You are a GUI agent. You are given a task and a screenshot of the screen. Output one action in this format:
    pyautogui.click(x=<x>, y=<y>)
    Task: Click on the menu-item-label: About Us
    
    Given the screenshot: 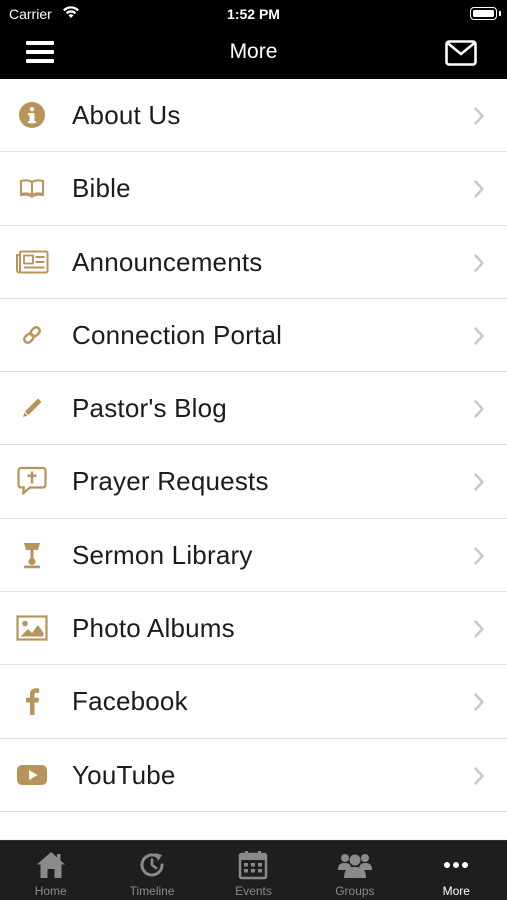 What is the action you would take?
    pyautogui.click(x=126, y=115)
    